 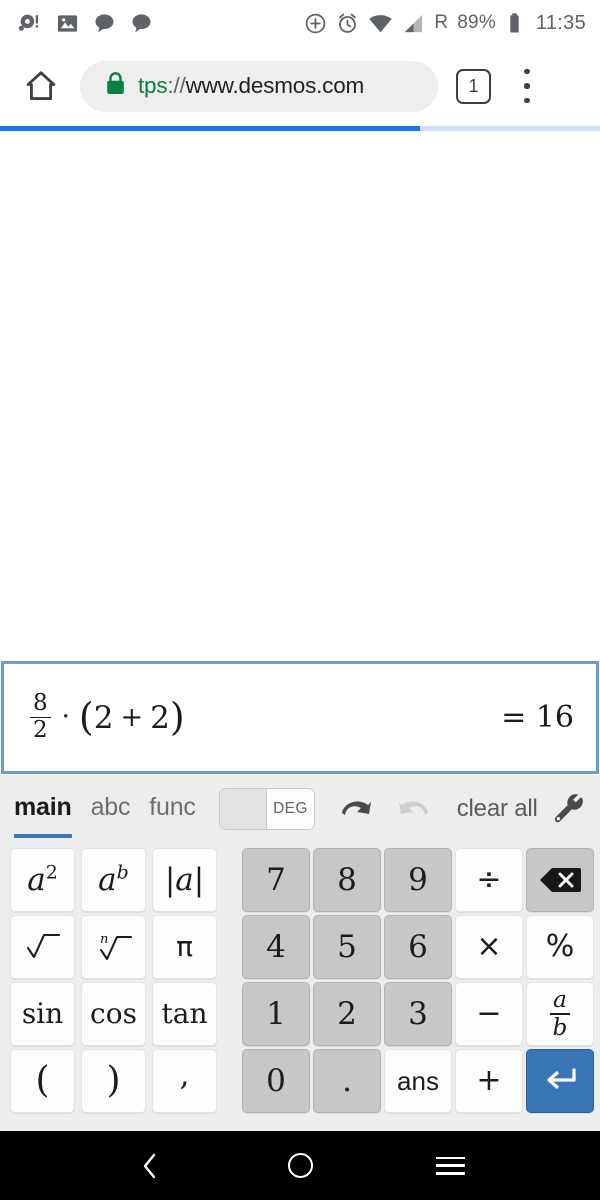 I want to click on key-power: ab, so click(x=113, y=880).